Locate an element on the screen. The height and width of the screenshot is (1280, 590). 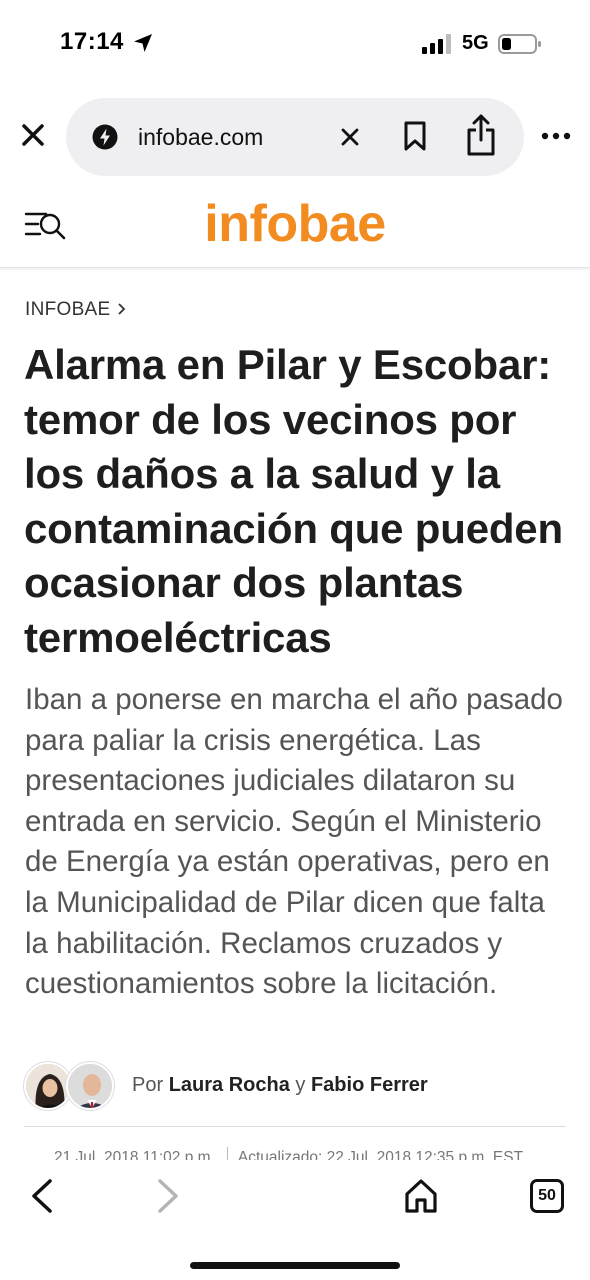
browser-address-bar: infobae.com is located at coordinates (295, 137).